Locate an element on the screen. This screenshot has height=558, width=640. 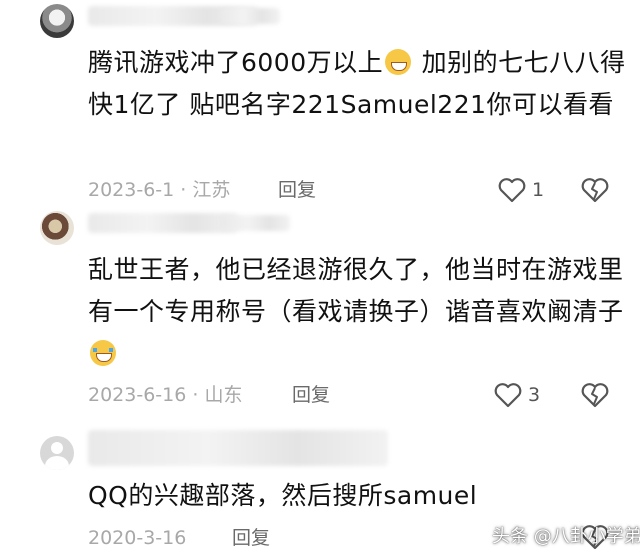
comment-date: 2023-6-1 is located at coordinates (131, 190).